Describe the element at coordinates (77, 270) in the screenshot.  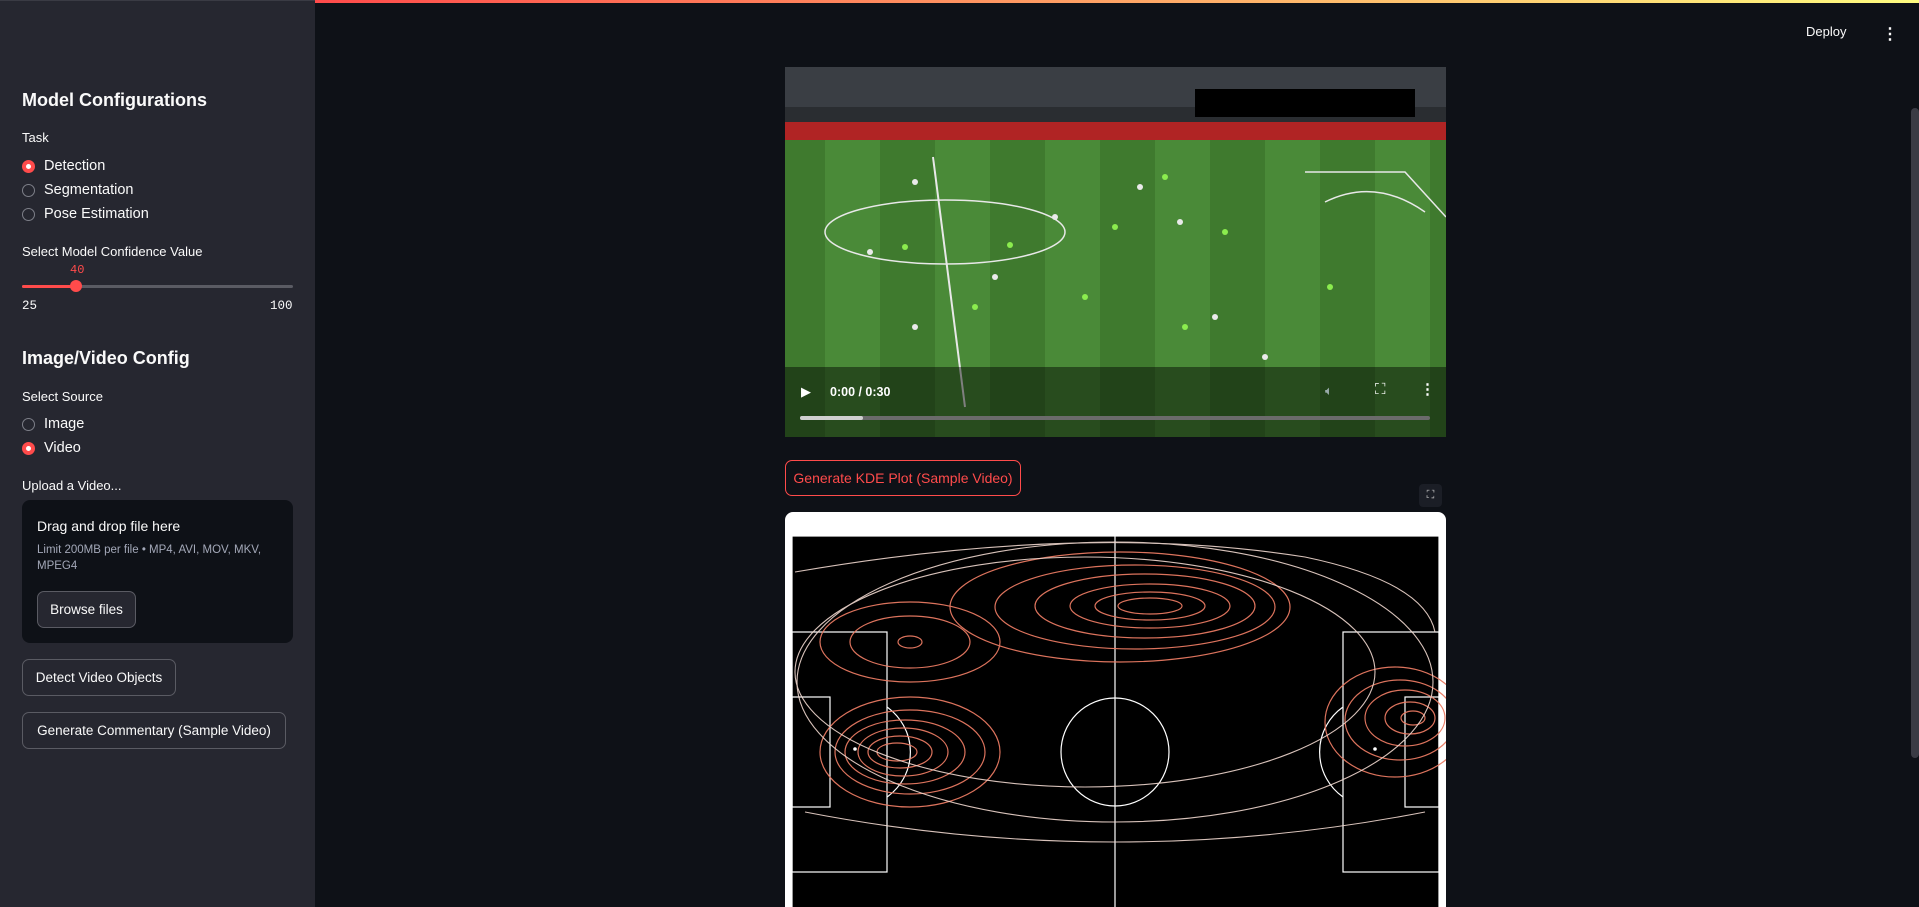
I see `slider-value: 40` at that location.